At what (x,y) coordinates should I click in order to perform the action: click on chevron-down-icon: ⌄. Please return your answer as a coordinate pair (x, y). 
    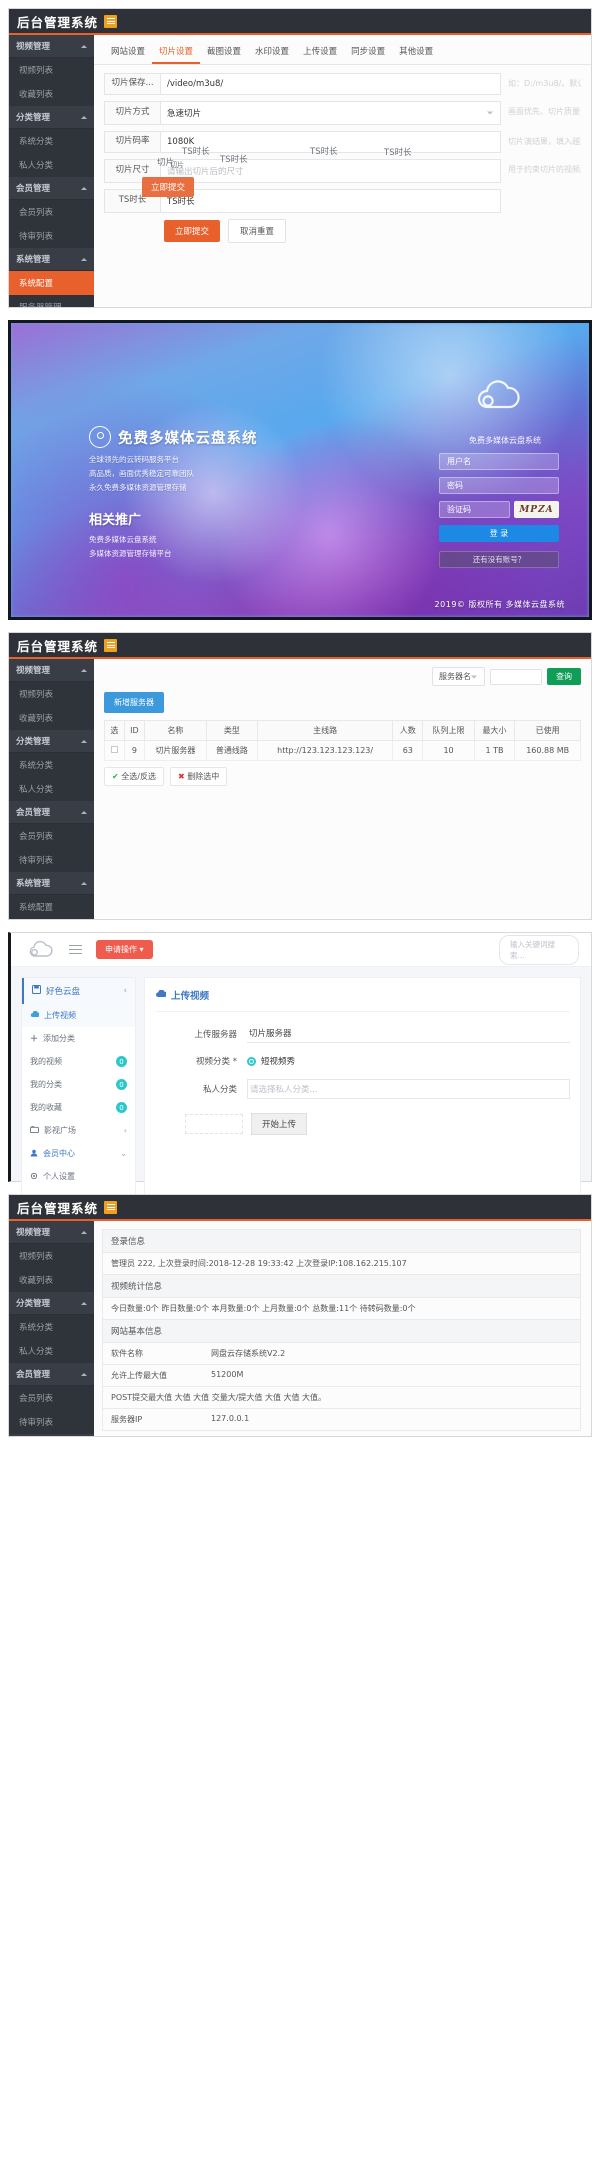
    Looking at the image, I should click on (123, 1153).